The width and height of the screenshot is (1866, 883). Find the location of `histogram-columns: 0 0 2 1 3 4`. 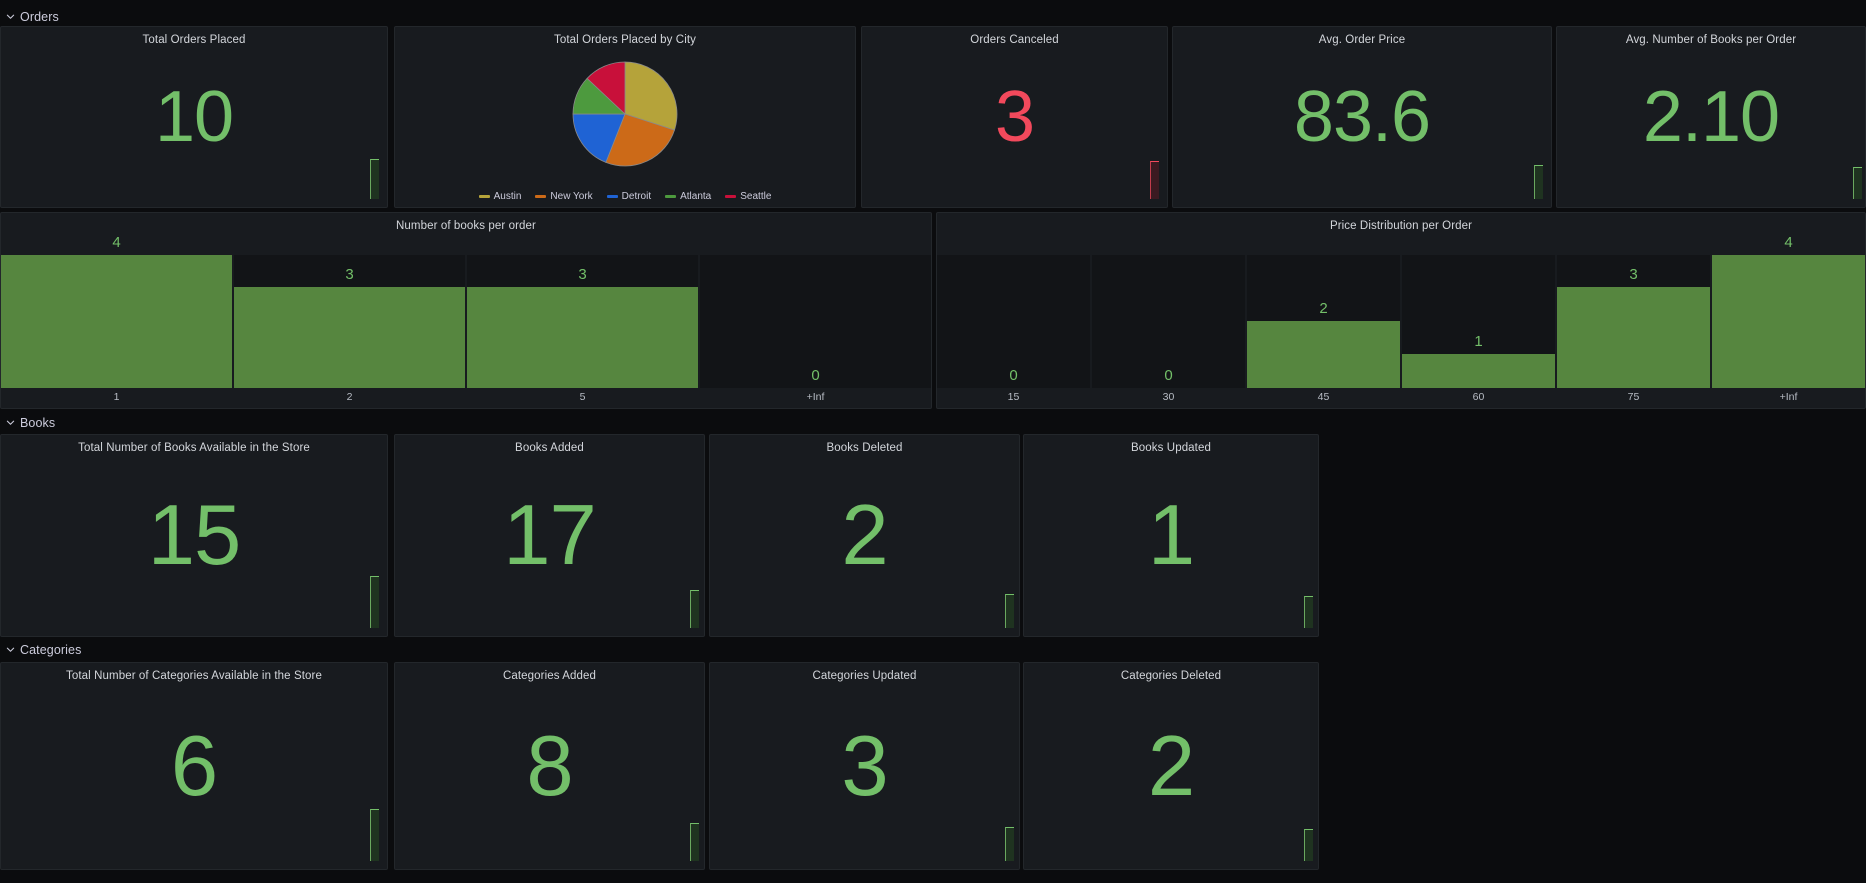

histogram-columns: 0 0 2 1 3 4 is located at coordinates (1401, 310).